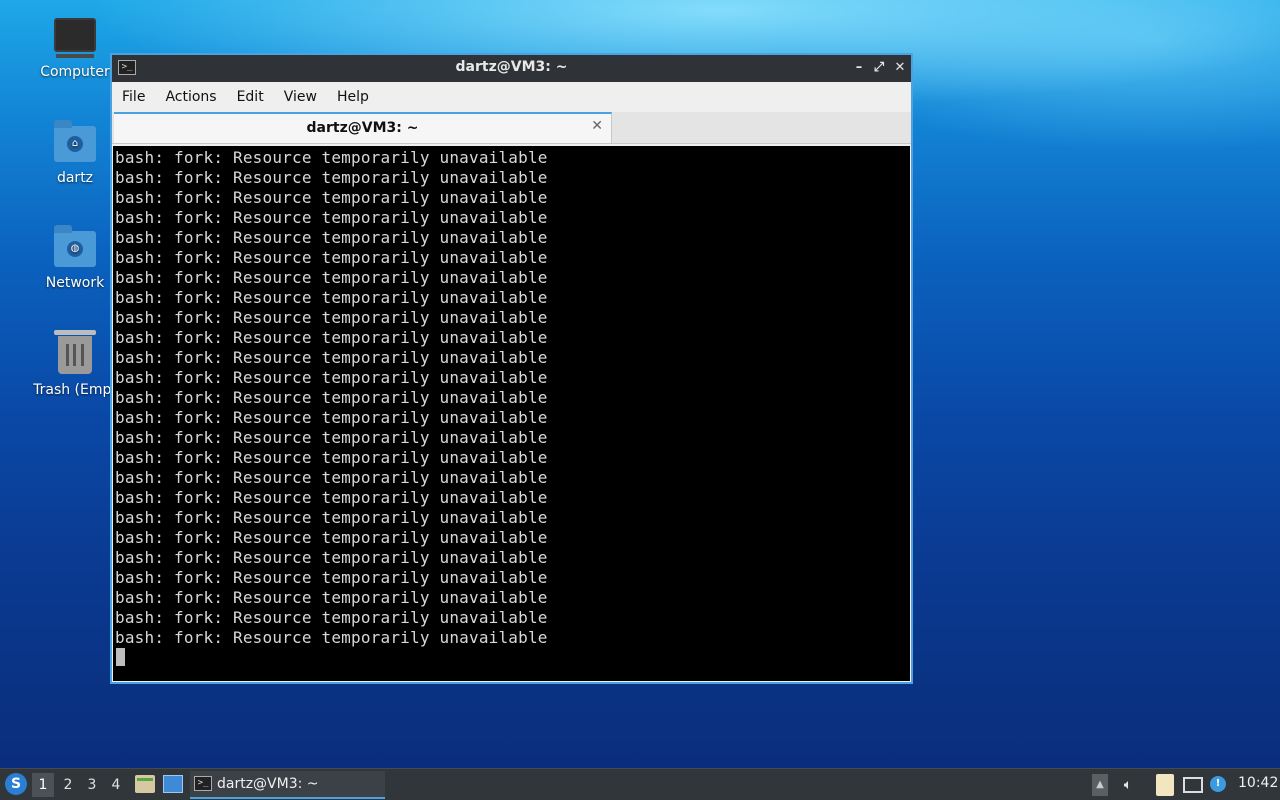  What do you see at coordinates (68, 785) in the screenshot?
I see `workspace-2: 2` at bounding box center [68, 785].